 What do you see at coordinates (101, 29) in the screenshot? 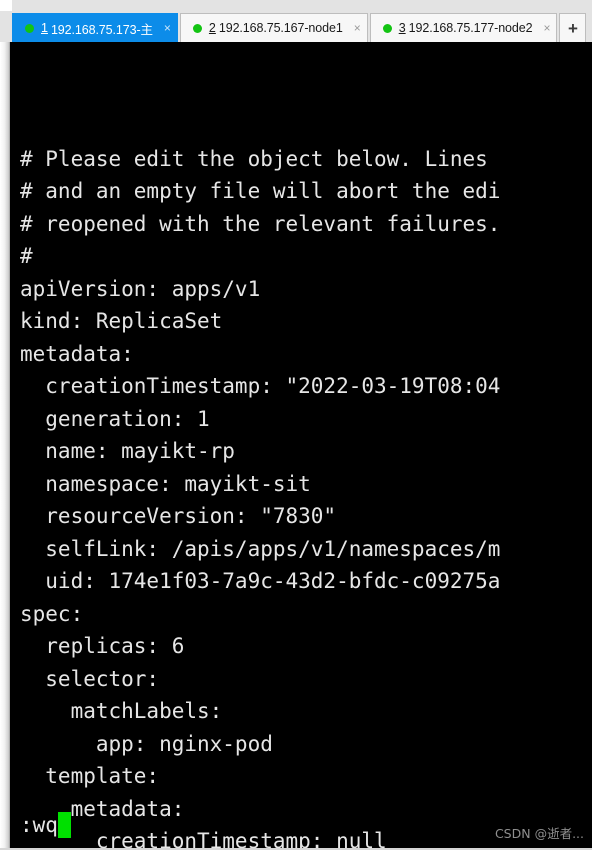
I see `tab-title-label: 192.168.75.173-主` at bounding box center [101, 29].